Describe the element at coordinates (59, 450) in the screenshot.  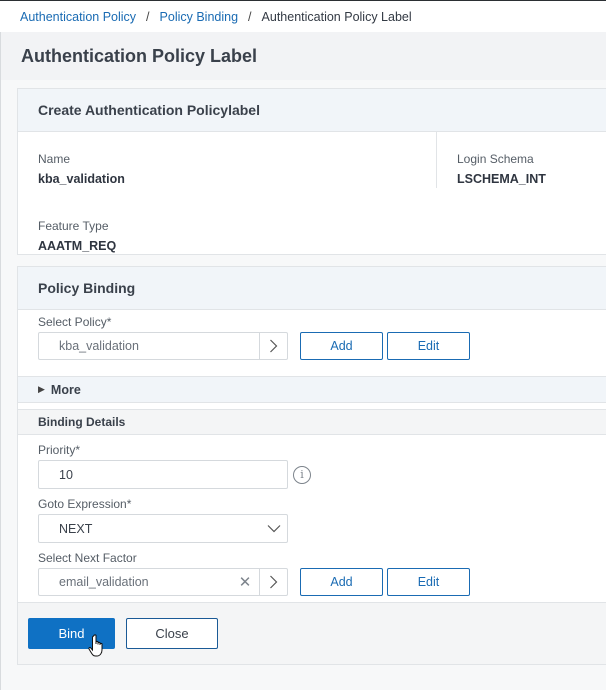
I see `priority-label: Priority*` at that location.